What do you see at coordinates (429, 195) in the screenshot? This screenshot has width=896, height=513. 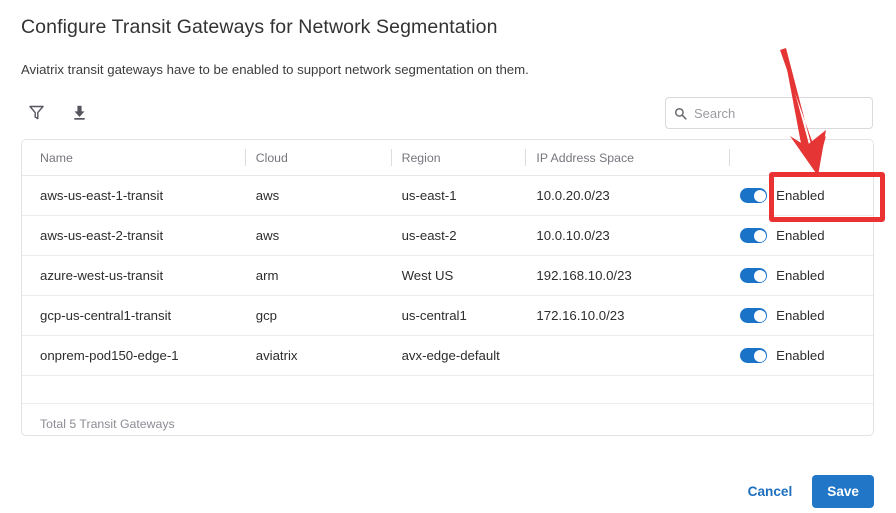 I see `cell-region: us-east-1` at bounding box center [429, 195].